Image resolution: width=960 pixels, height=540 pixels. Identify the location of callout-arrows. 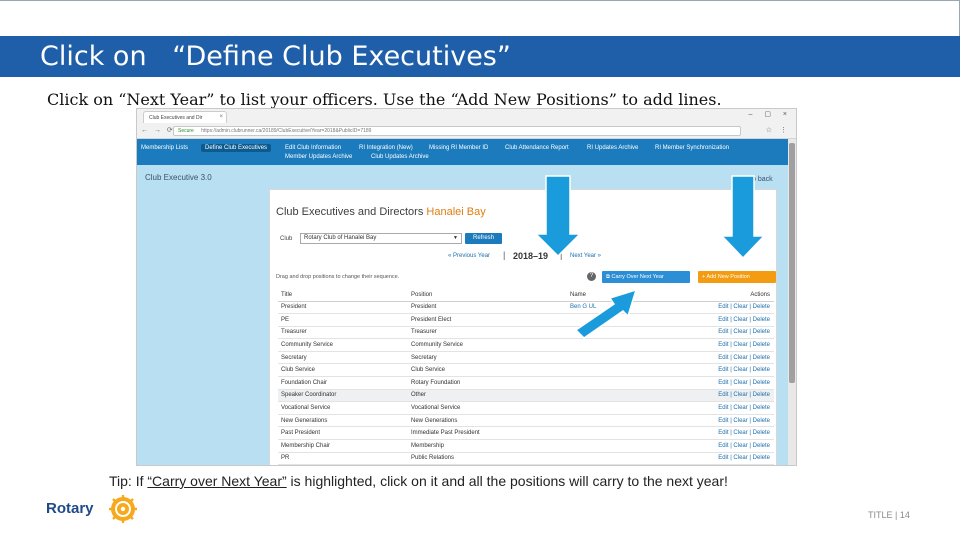
(650, 257).